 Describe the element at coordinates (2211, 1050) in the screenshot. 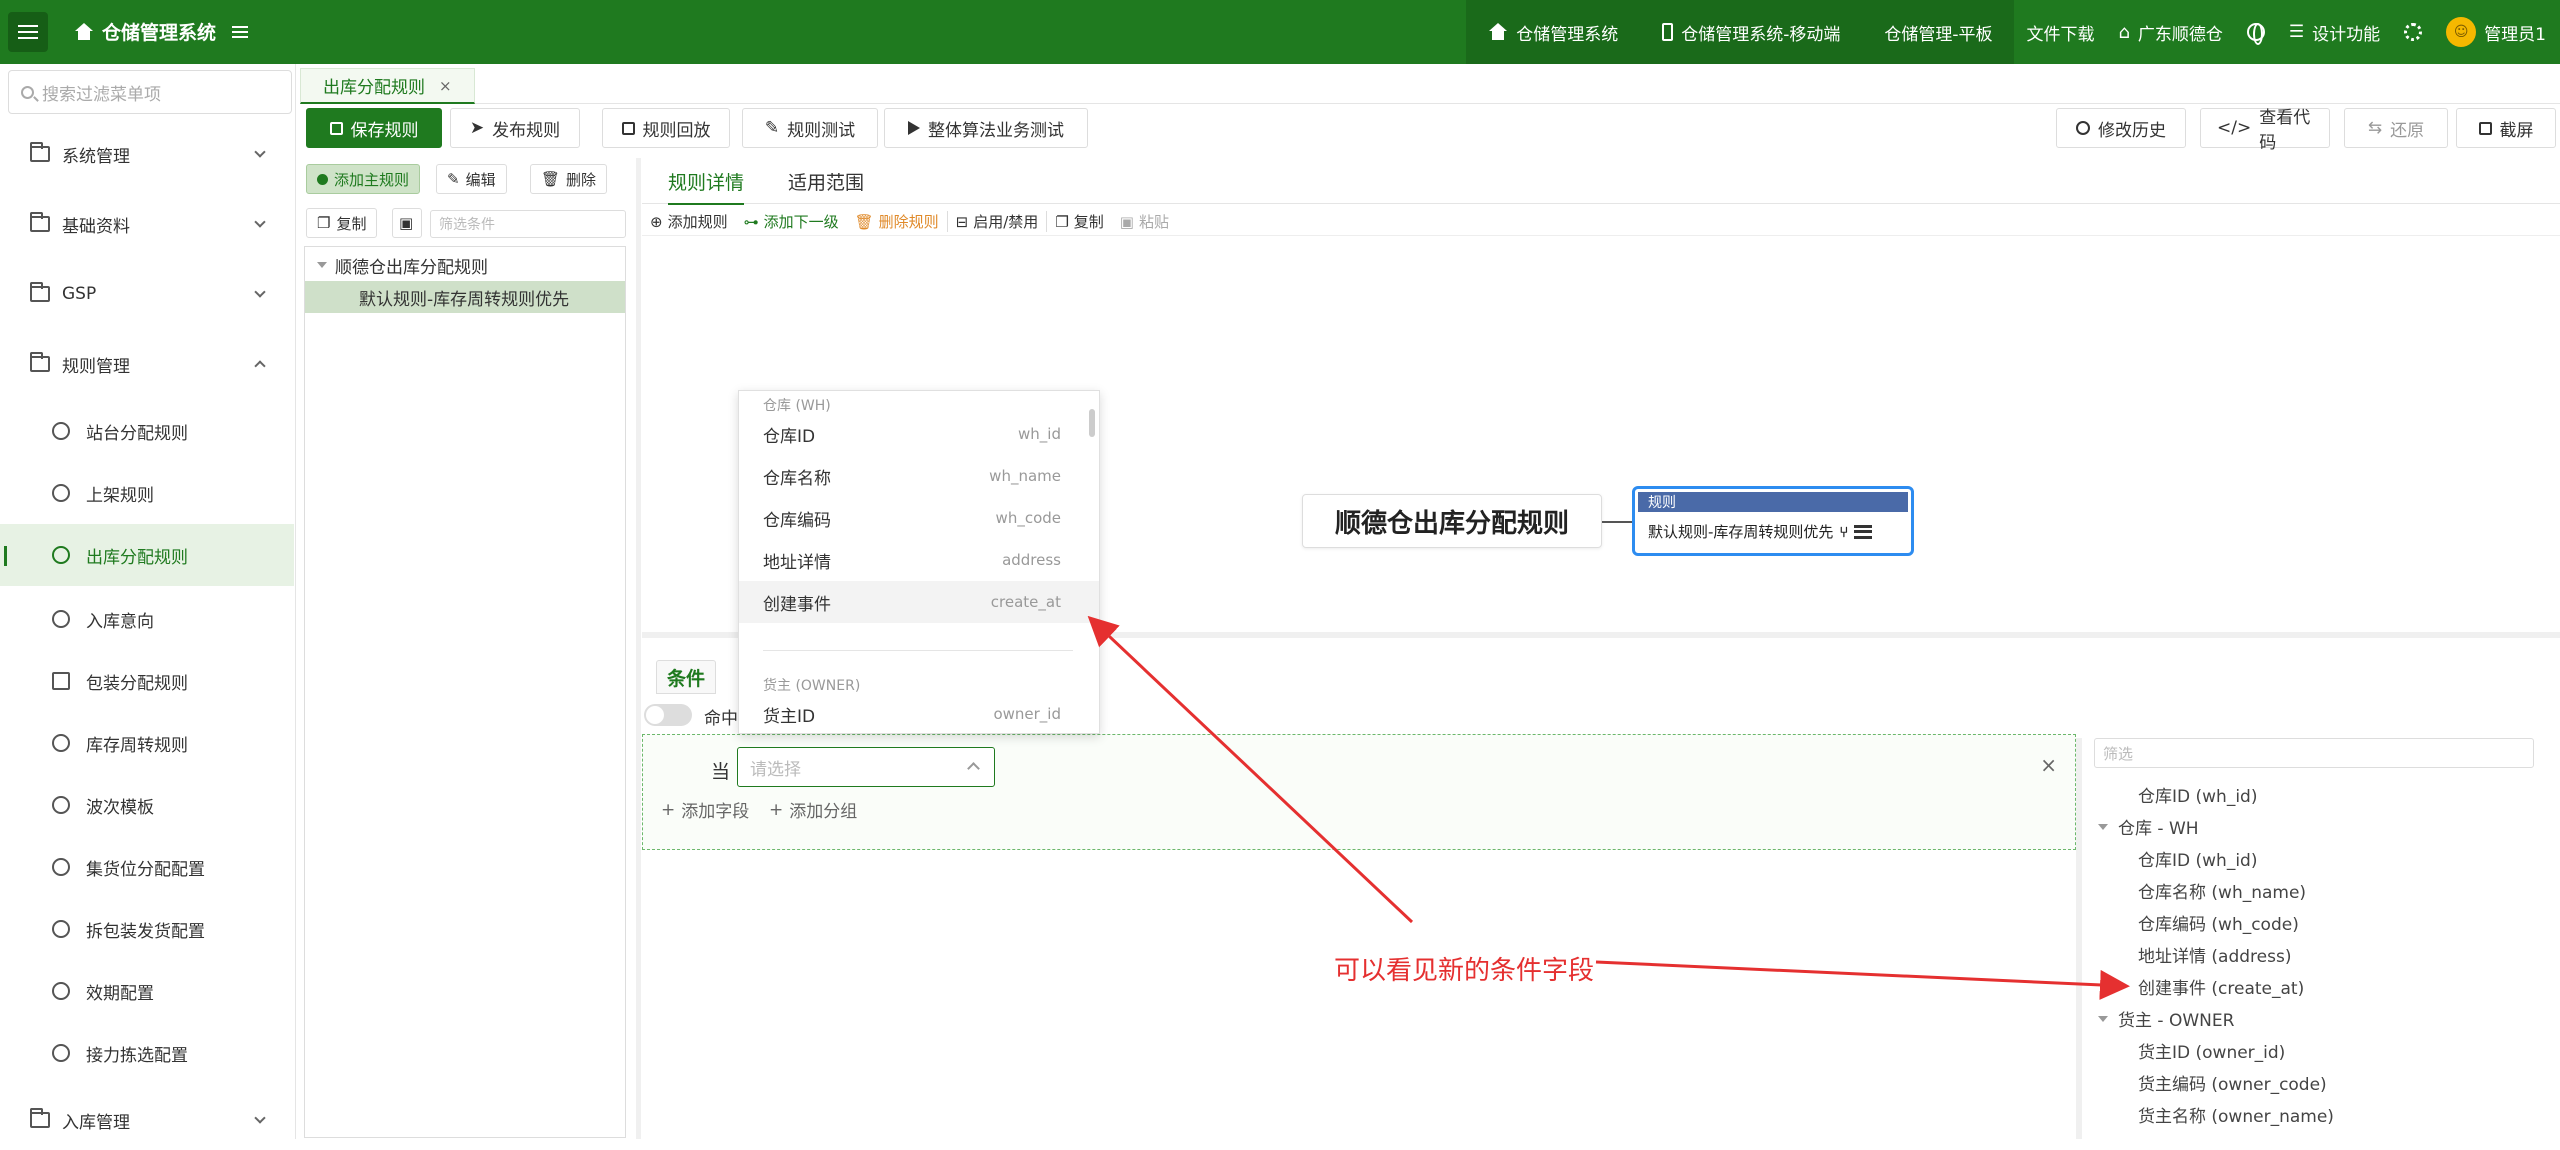

I see `field-item: 货主ID (owner_id)` at that location.